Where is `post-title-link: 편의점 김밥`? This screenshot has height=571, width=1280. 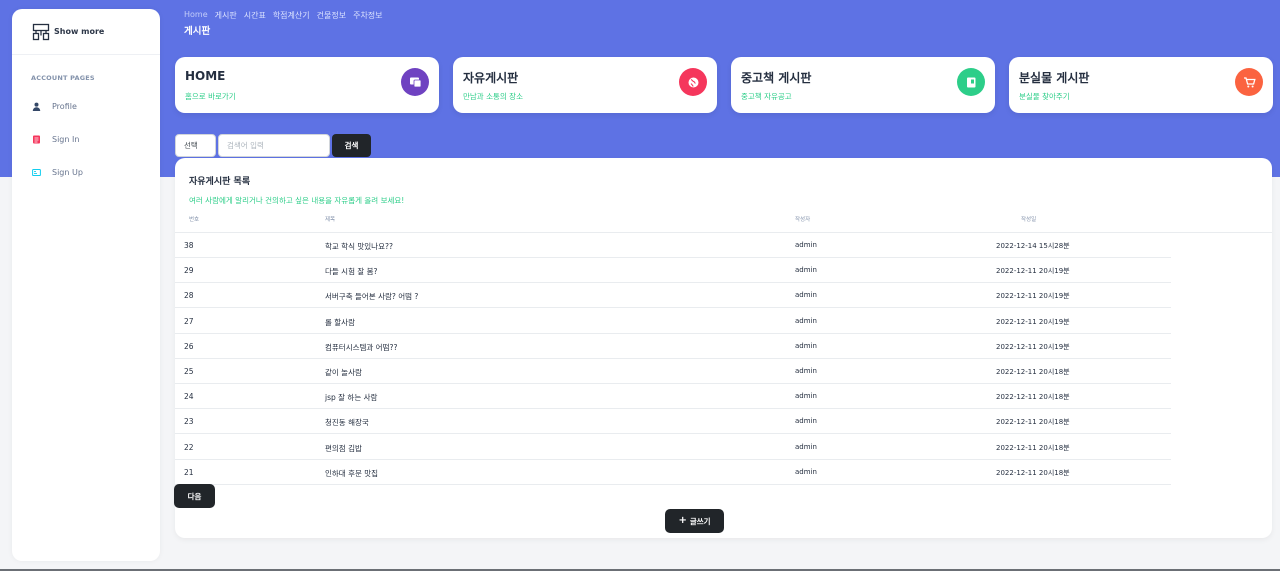 post-title-link: 편의점 김밥 is located at coordinates (343, 448).